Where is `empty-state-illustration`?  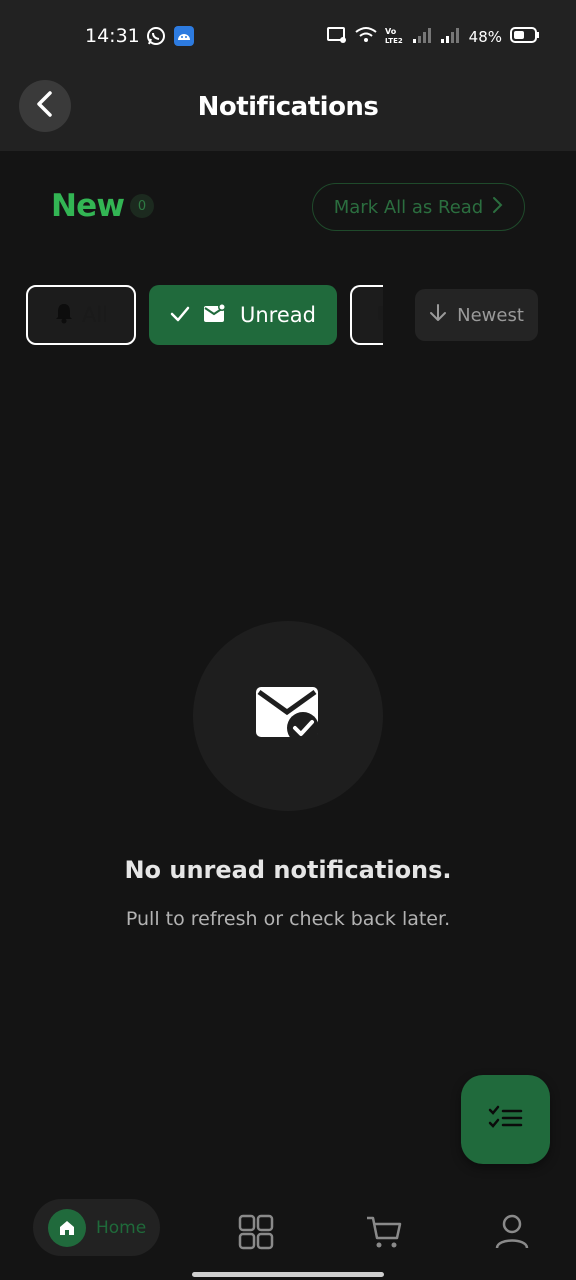
empty-state-illustration is located at coordinates (288, 716).